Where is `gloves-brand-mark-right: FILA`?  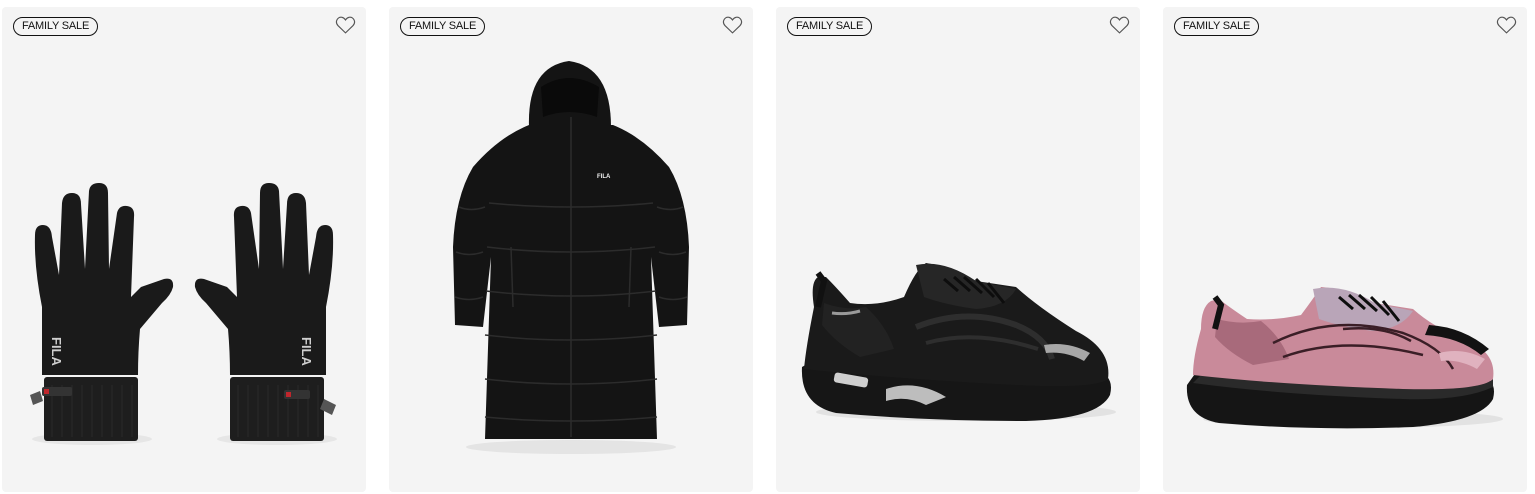 gloves-brand-mark-right: FILA is located at coordinates (306, 351).